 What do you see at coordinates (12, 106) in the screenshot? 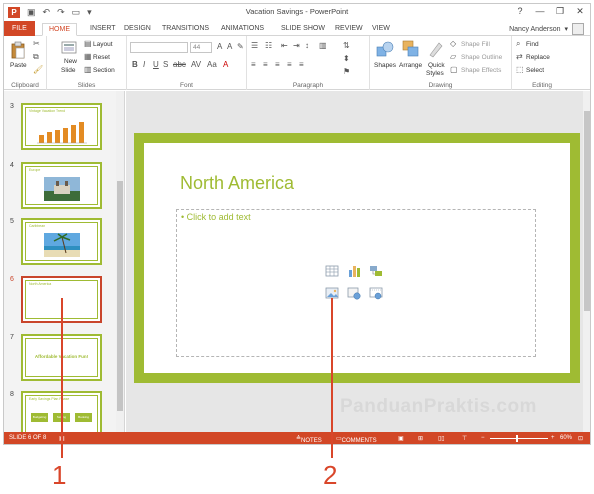
I see `thumb-number-3: 3` at bounding box center [12, 106].